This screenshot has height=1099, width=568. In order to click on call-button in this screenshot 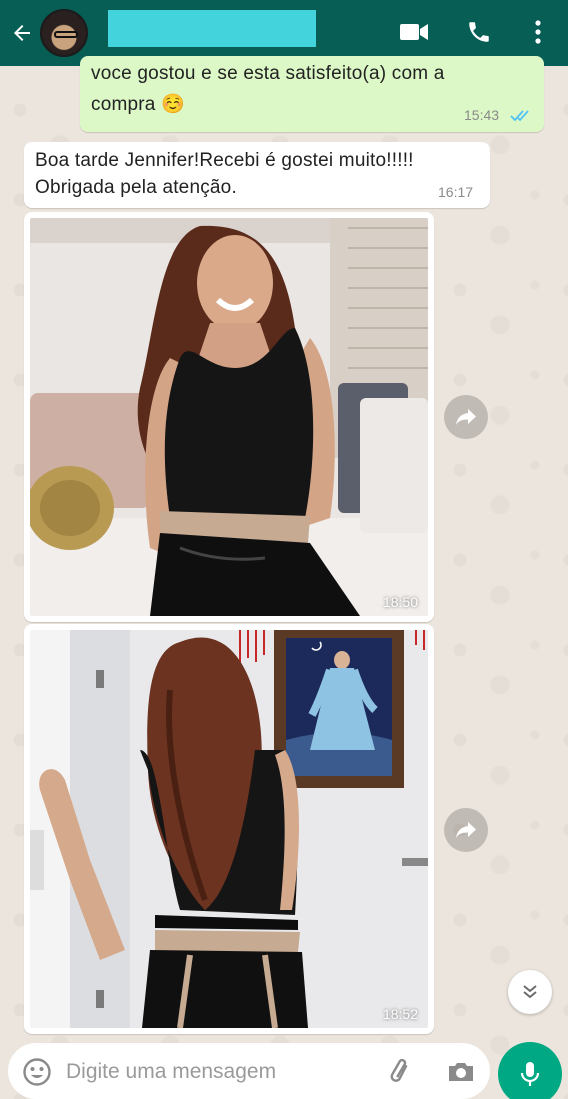, I will do `click(479, 32)`.